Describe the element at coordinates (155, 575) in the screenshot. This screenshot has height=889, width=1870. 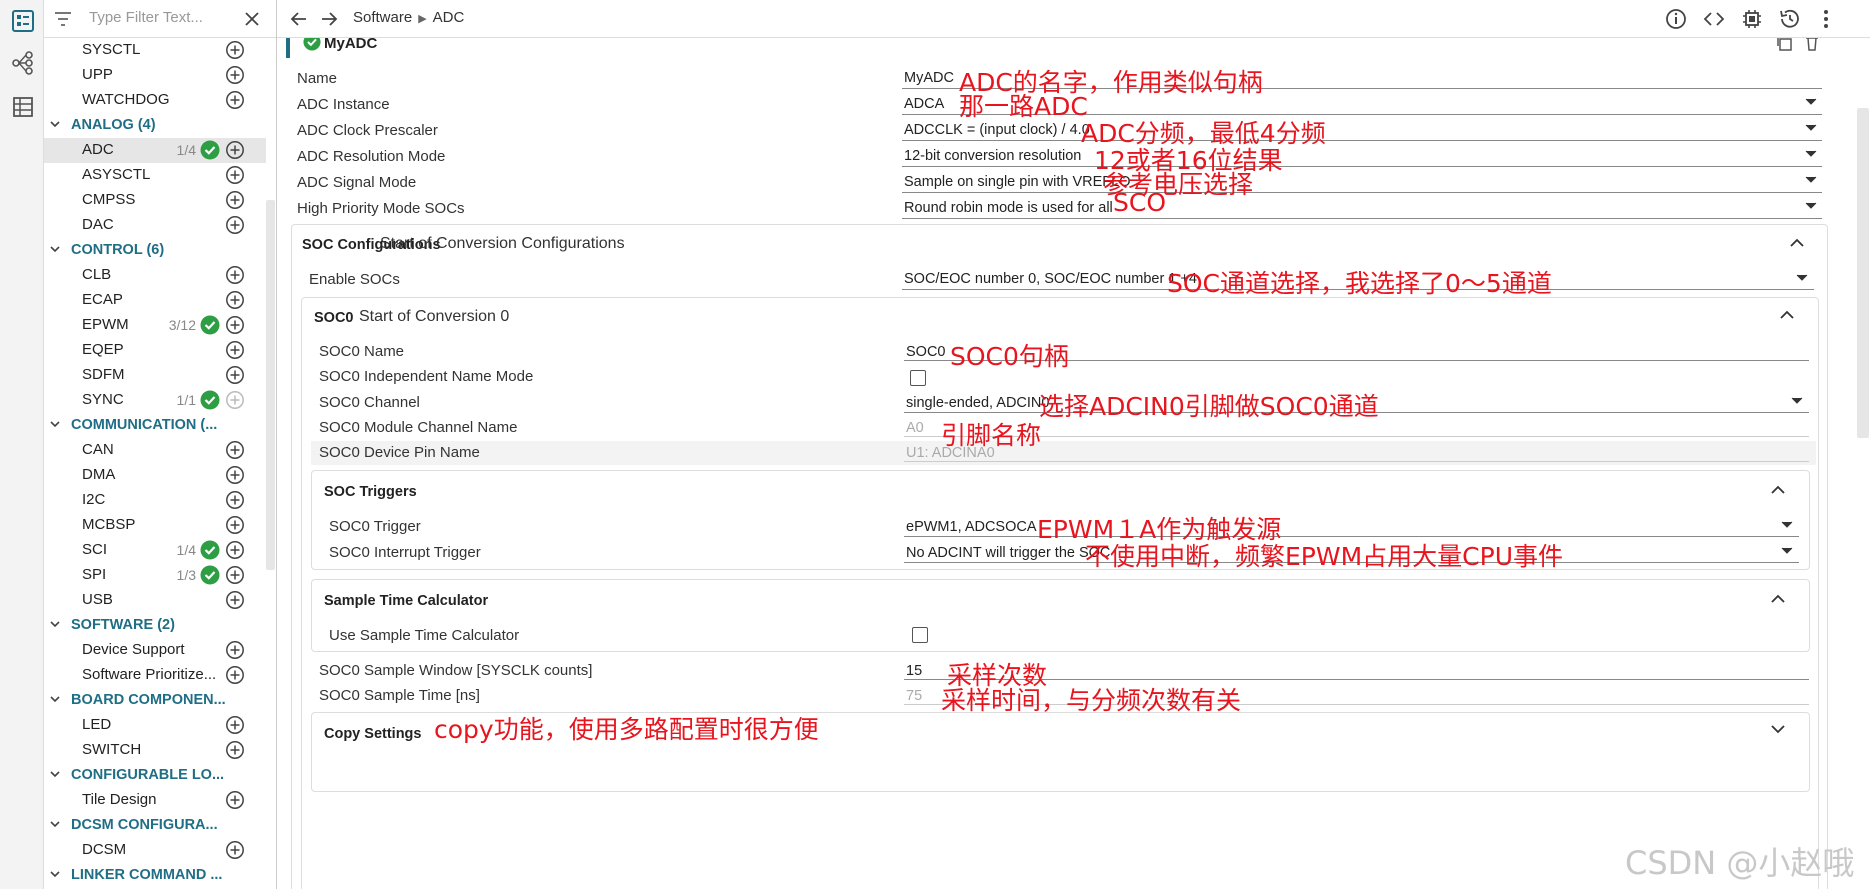
I see `tree-item: SPI 1/3` at that location.